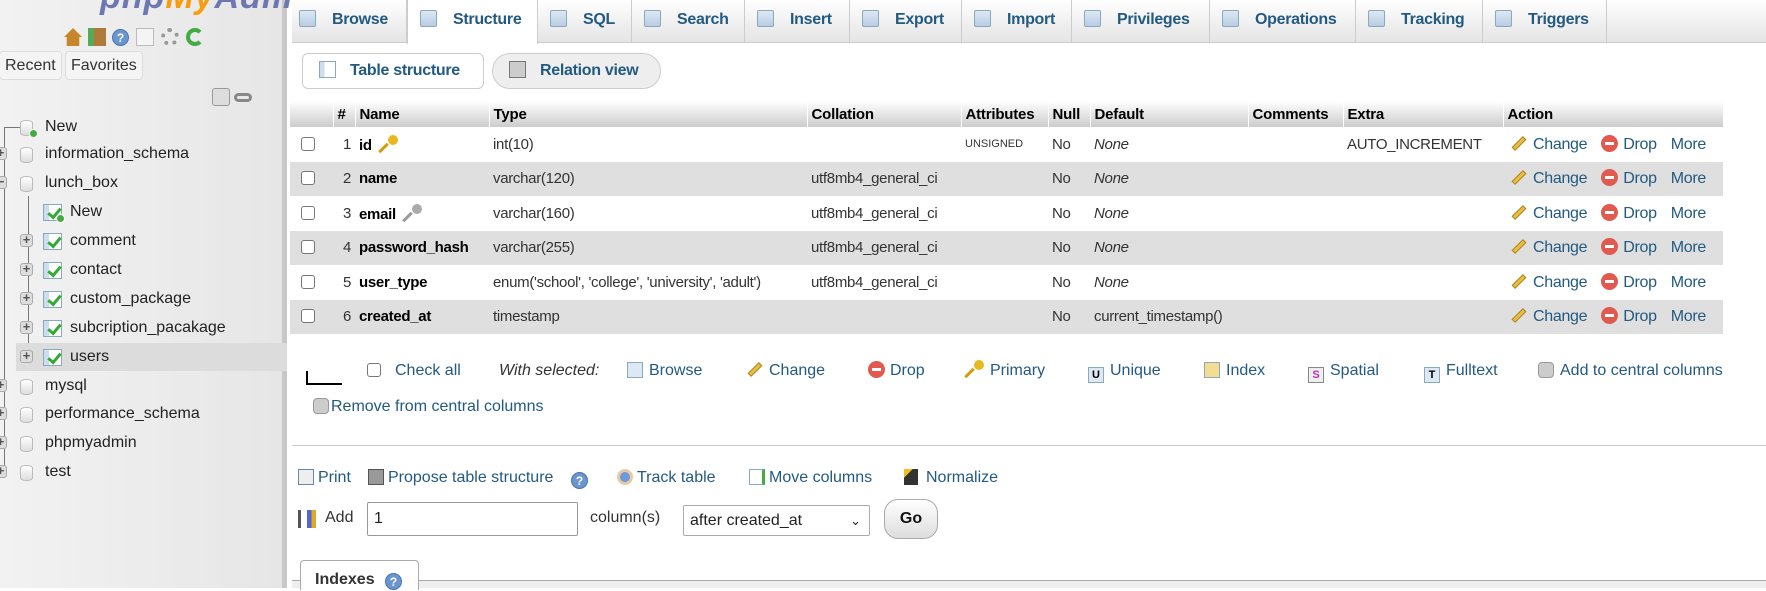 Image resolution: width=1766 pixels, height=591 pixels. I want to click on tree-item-performance-schema: + performance_schema, so click(143, 414).